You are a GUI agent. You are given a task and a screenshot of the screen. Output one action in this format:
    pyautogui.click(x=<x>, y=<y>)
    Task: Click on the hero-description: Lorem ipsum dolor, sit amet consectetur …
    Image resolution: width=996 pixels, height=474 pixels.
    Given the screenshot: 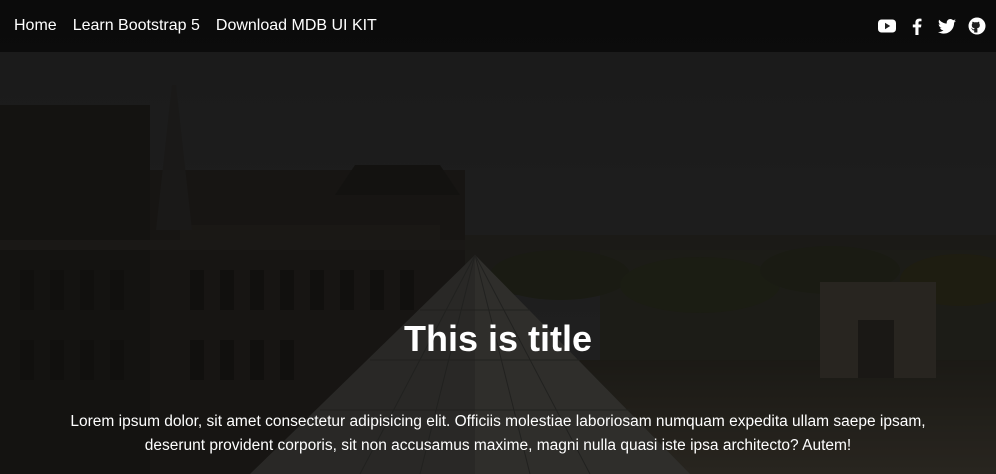 What is the action you would take?
    pyautogui.click(x=498, y=433)
    